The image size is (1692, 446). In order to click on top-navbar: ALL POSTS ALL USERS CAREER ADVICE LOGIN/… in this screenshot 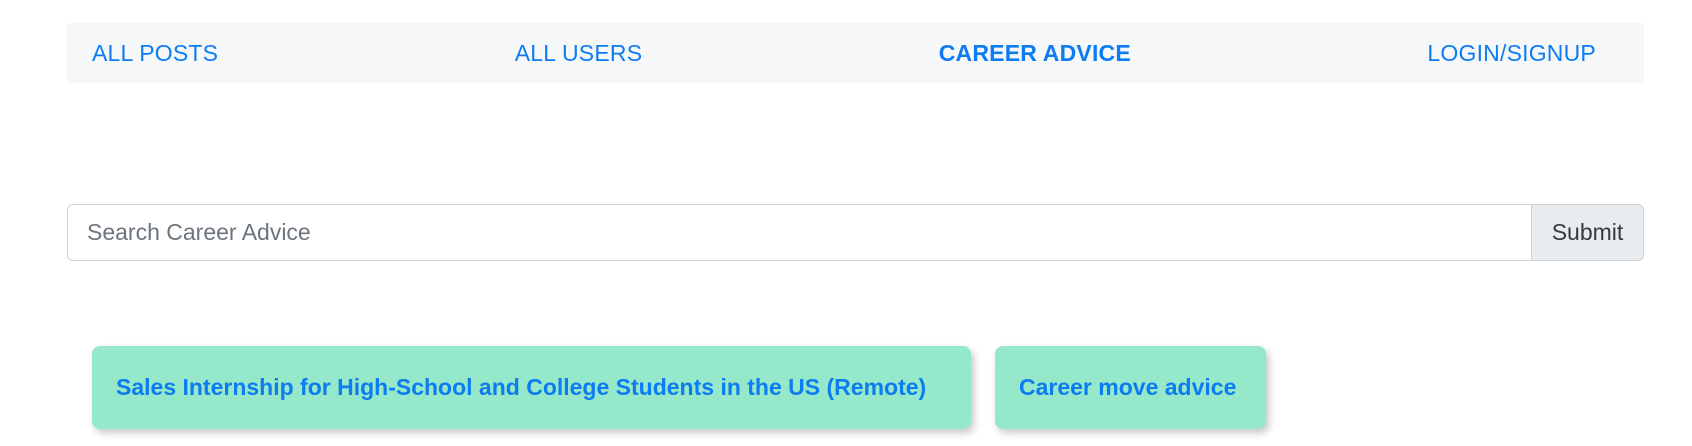, I will do `click(855, 53)`.